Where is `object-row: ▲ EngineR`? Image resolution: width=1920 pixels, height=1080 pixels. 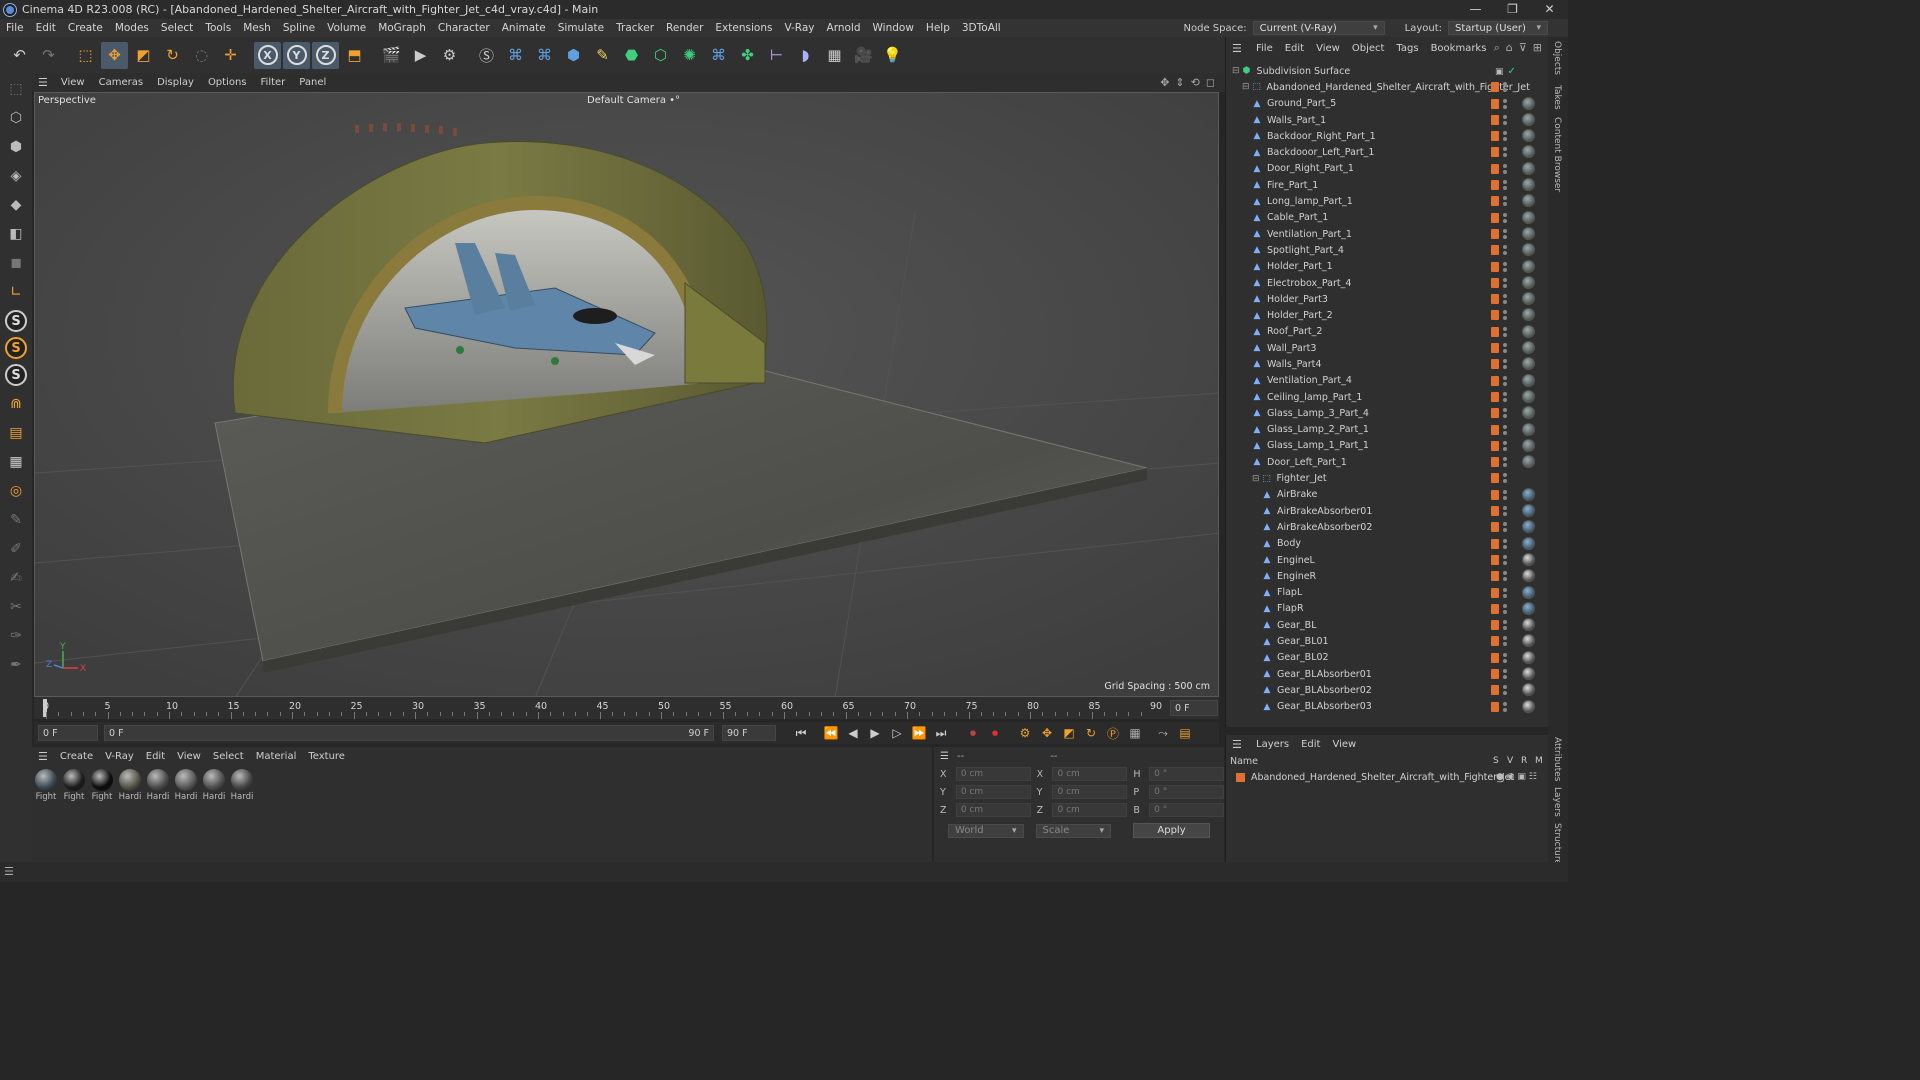
object-row: ▲ EngineR is located at coordinates (1383, 576).